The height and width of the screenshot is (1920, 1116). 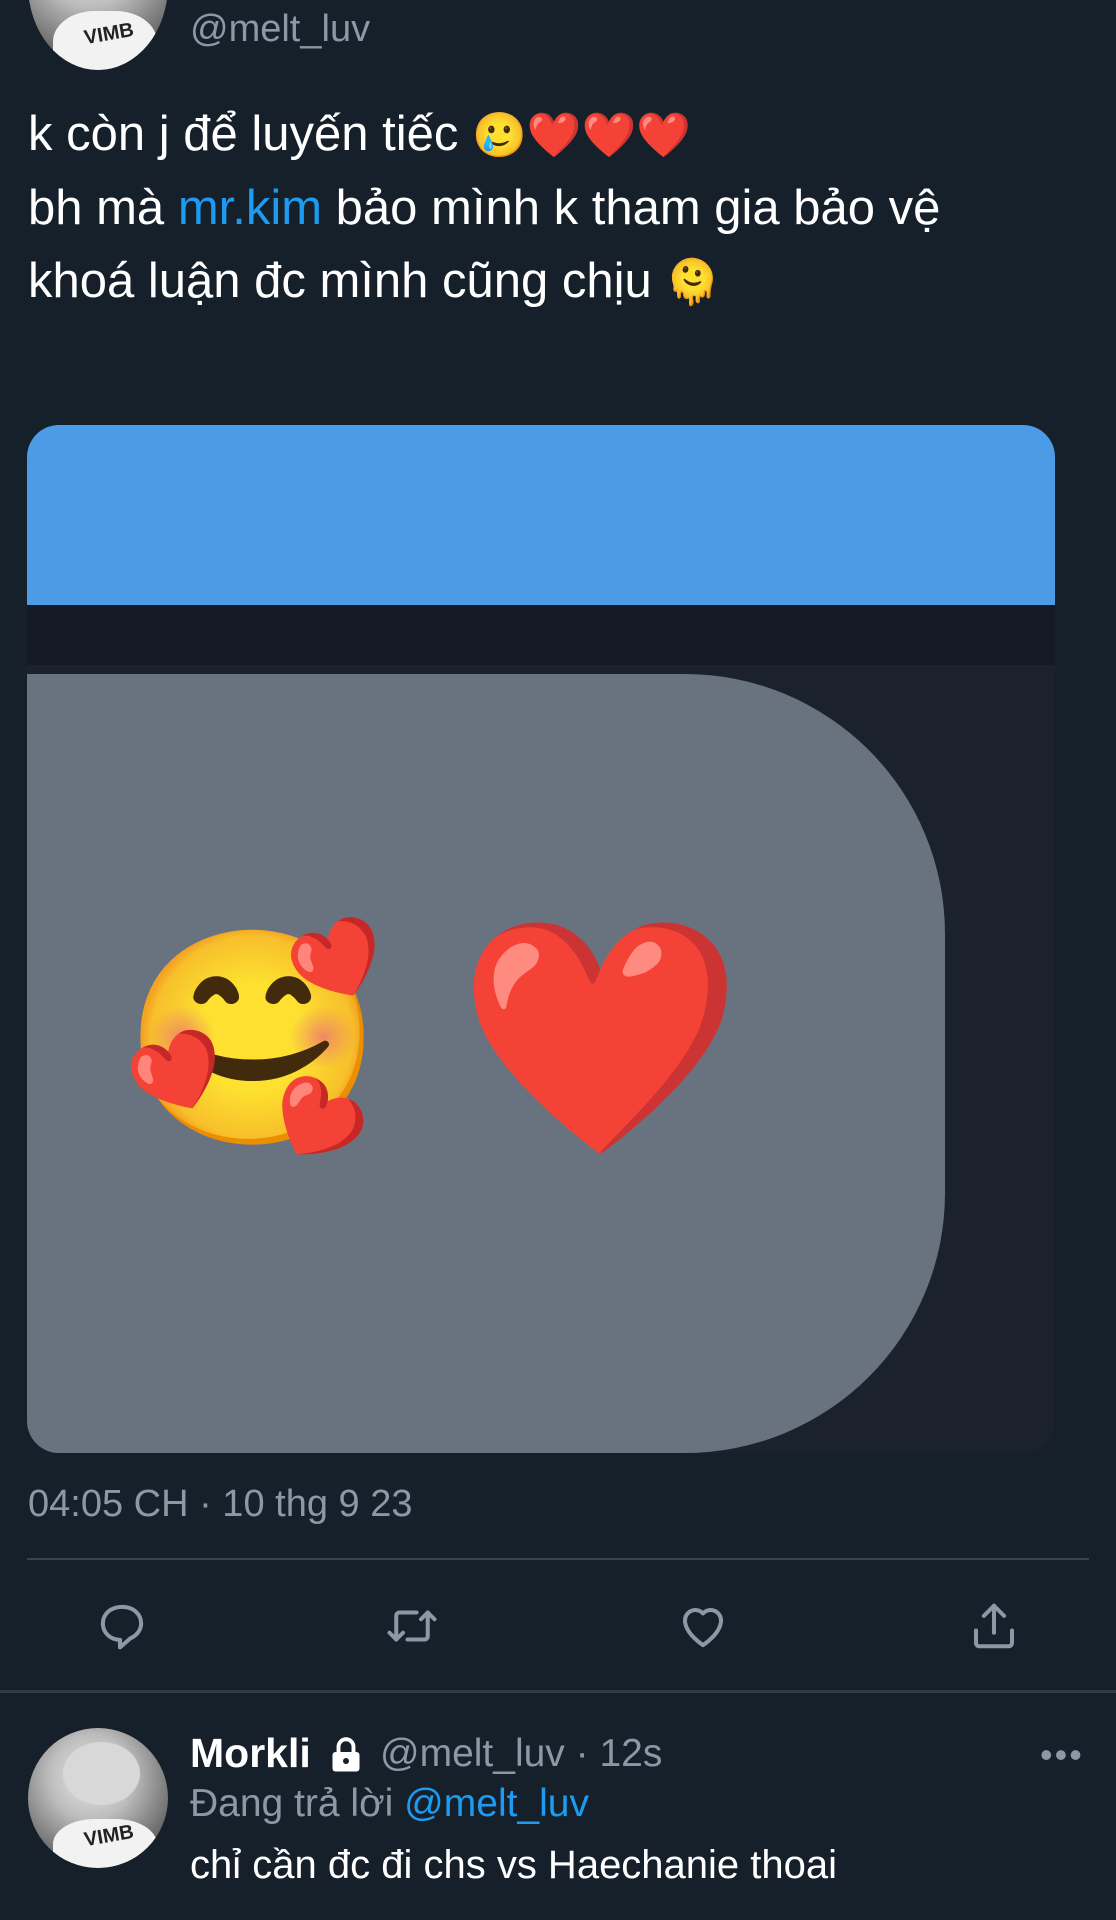 I want to click on divider-top, so click(x=558, y=1559).